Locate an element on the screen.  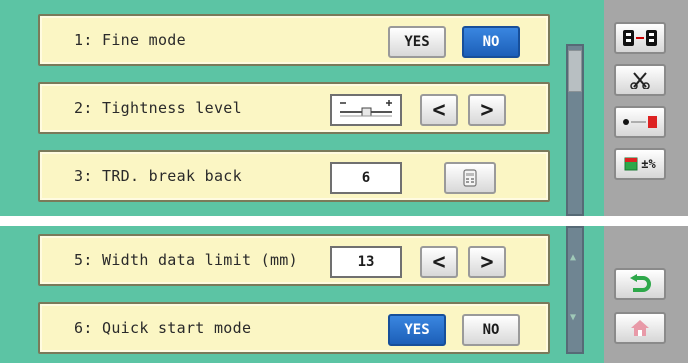
scroll-up-icon: ▲ is located at coordinates (573, 257).